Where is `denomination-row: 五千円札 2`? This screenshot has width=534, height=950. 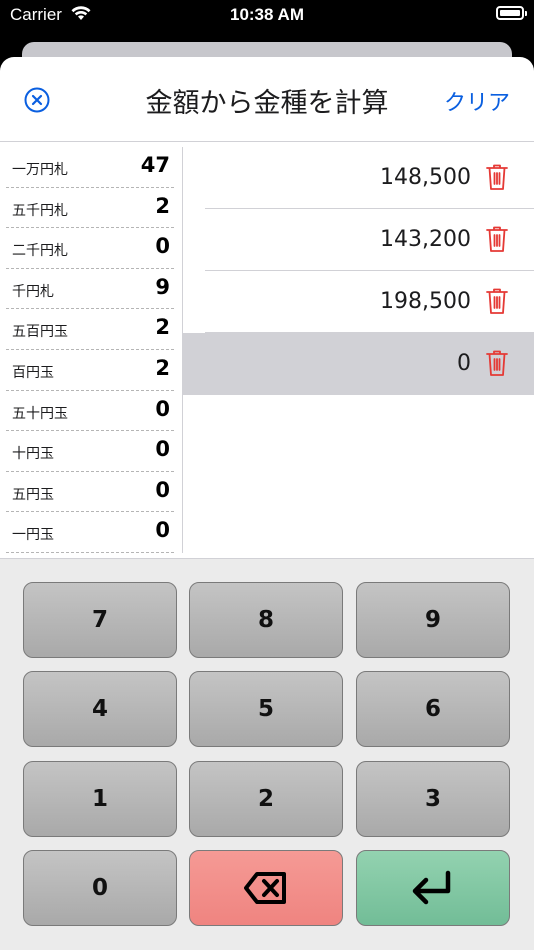 denomination-row: 五千円札 2 is located at coordinates (90, 208).